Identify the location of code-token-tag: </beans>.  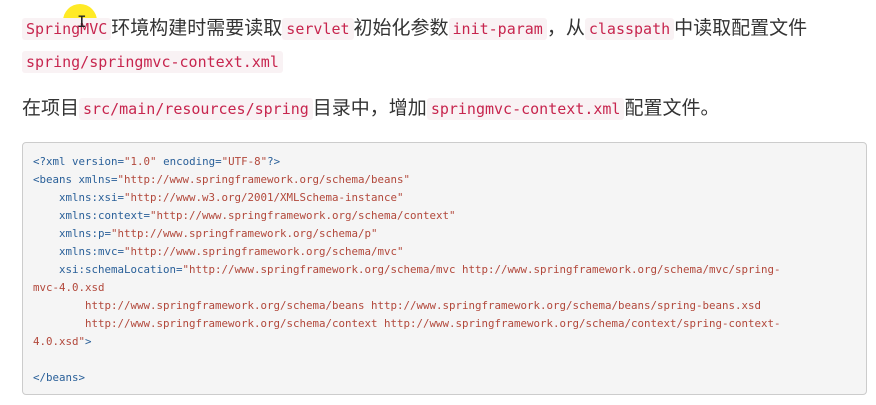
(59, 377).